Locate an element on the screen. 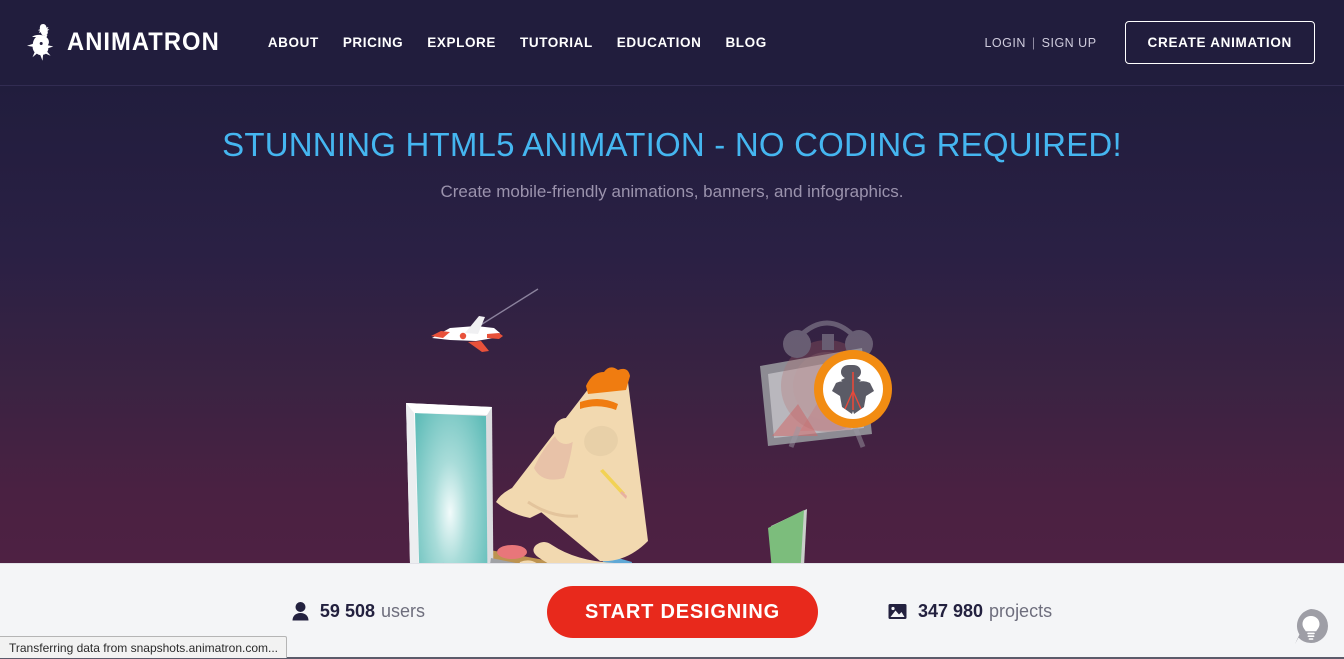 The width and height of the screenshot is (1344, 659). brand-name: ANIMATRON is located at coordinates (143, 42).